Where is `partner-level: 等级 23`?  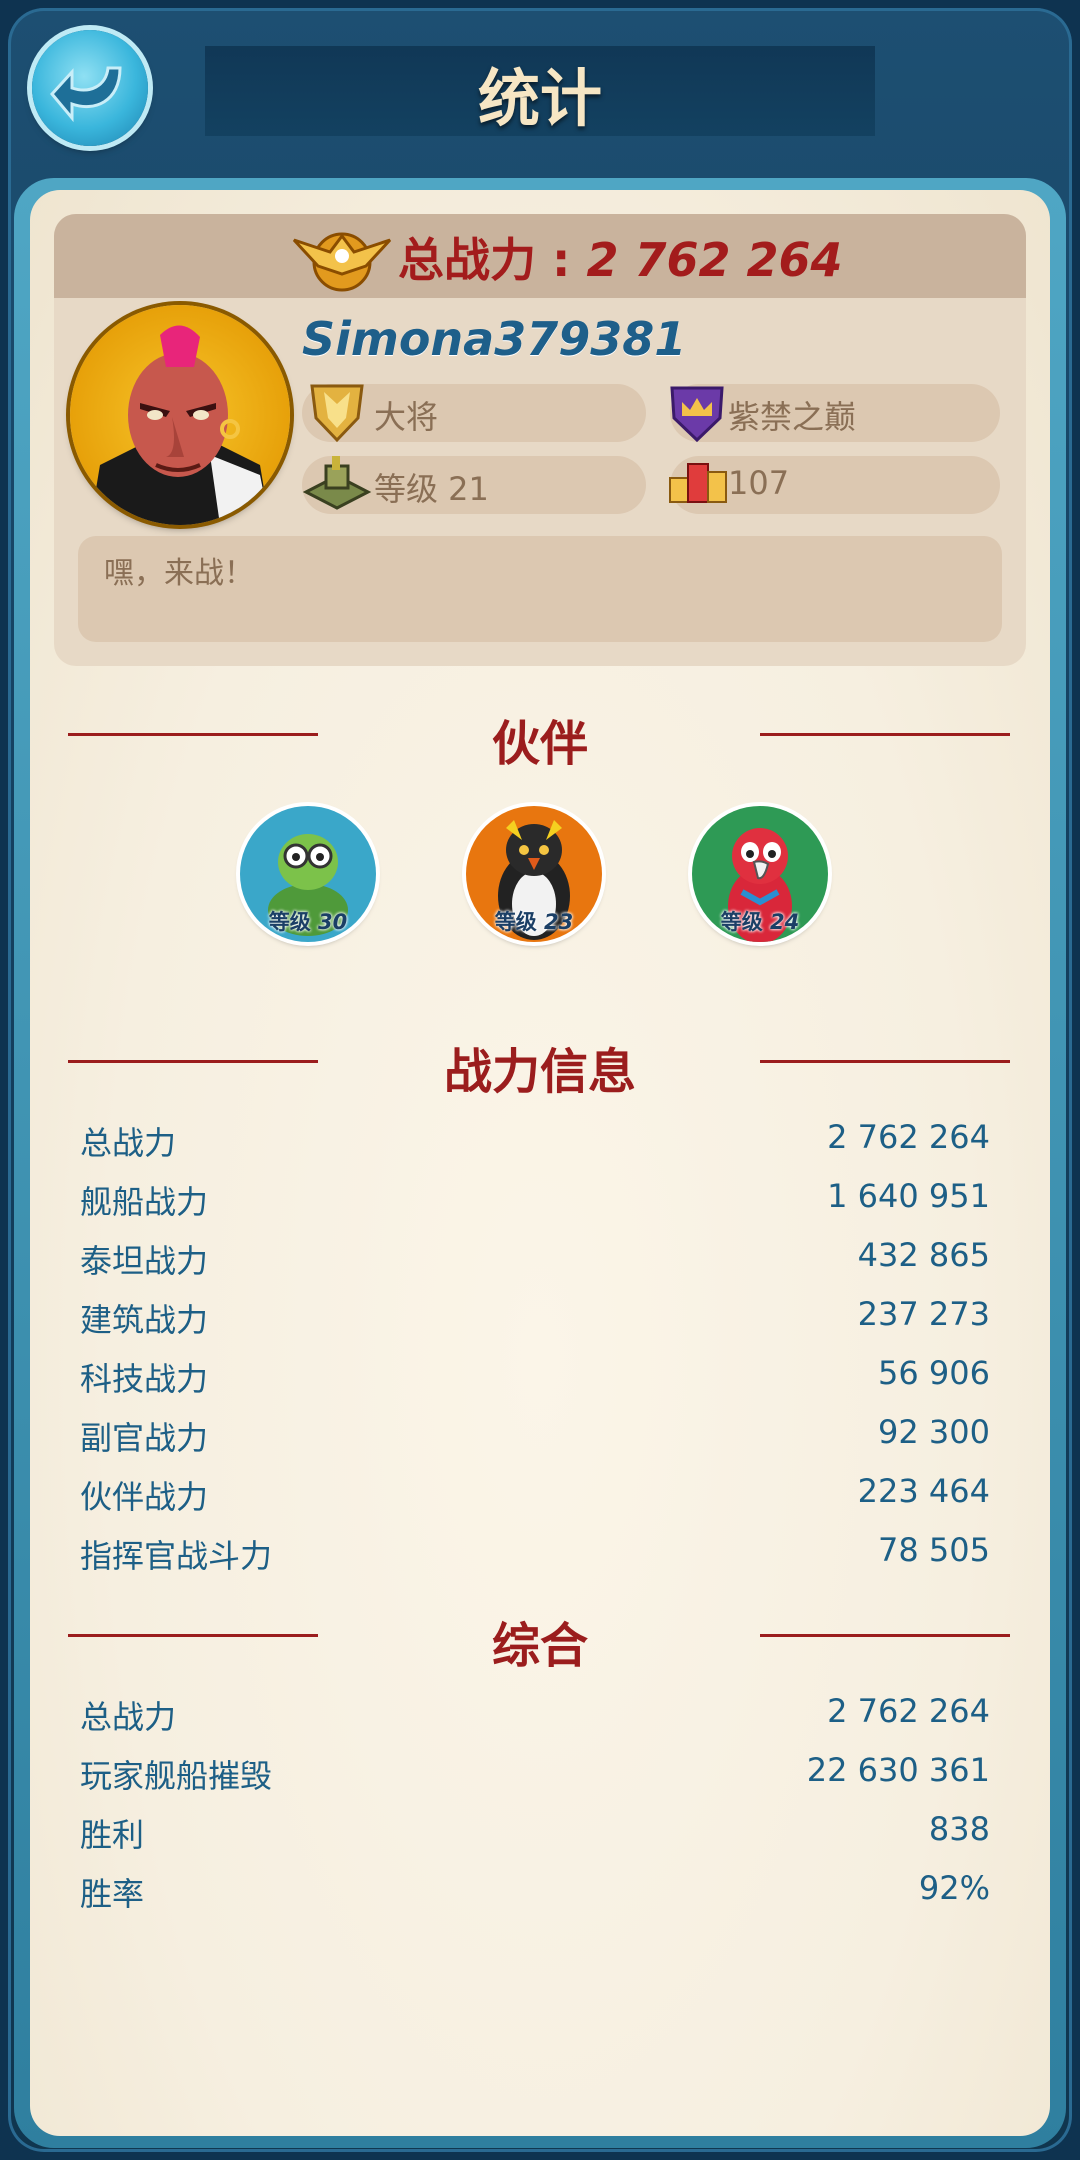 partner-level: 等级 23 is located at coordinates (534, 922).